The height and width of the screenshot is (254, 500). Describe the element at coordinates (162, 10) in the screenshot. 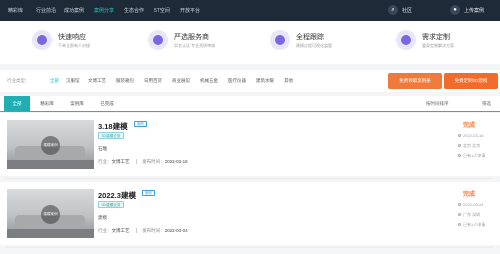

I see `nav-item: 5T空间` at that location.